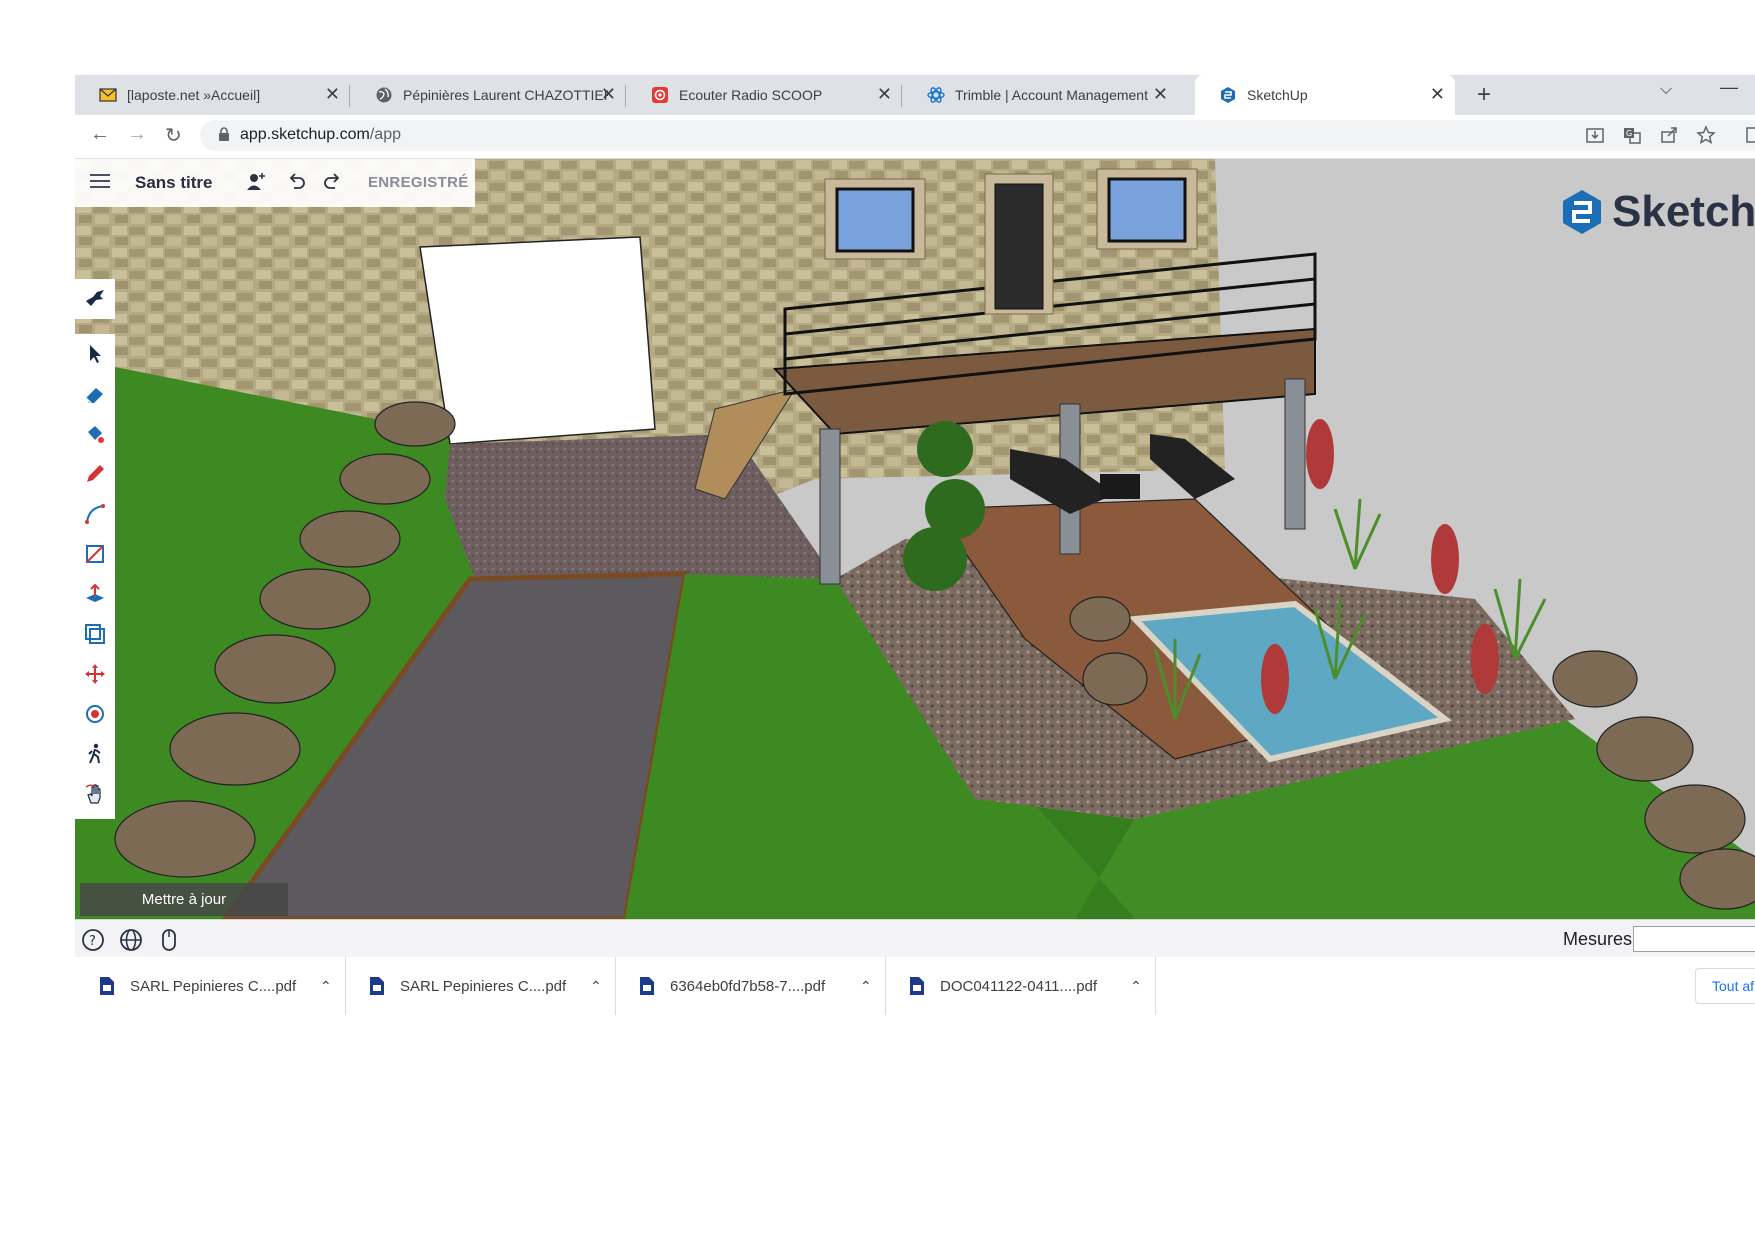 The width and height of the screenshot is (1755, 1241). I want to click on tool-palette-top, so click(95, 299).